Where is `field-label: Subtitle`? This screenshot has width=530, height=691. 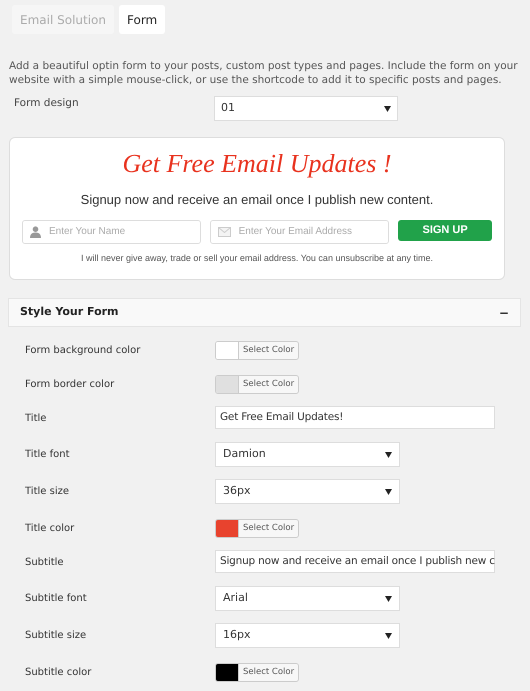
field-label: Subtitle is located at coordinates (45, 563).